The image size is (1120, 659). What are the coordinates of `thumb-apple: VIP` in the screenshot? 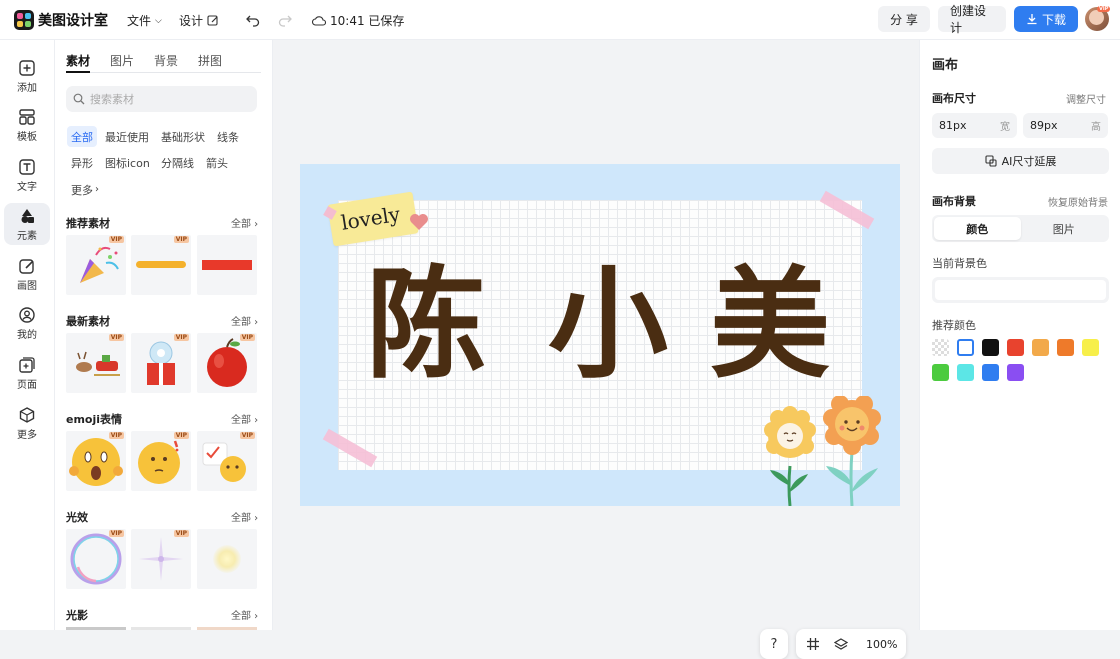 It's located at (227, 363).